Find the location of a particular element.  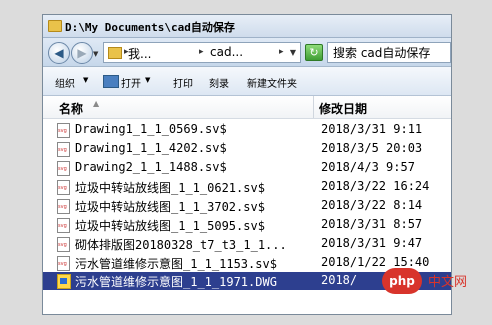

column-header-row: 名称 ▲ 修改日期 is located at coordinates (247, 107).